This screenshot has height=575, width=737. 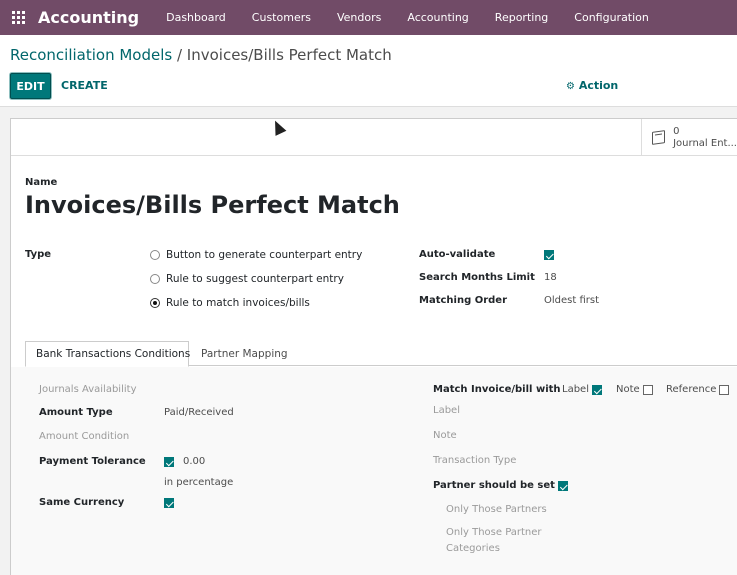 I want to click on type-option-button: Button to generate counterpart entry, so click(x=256, y=255).